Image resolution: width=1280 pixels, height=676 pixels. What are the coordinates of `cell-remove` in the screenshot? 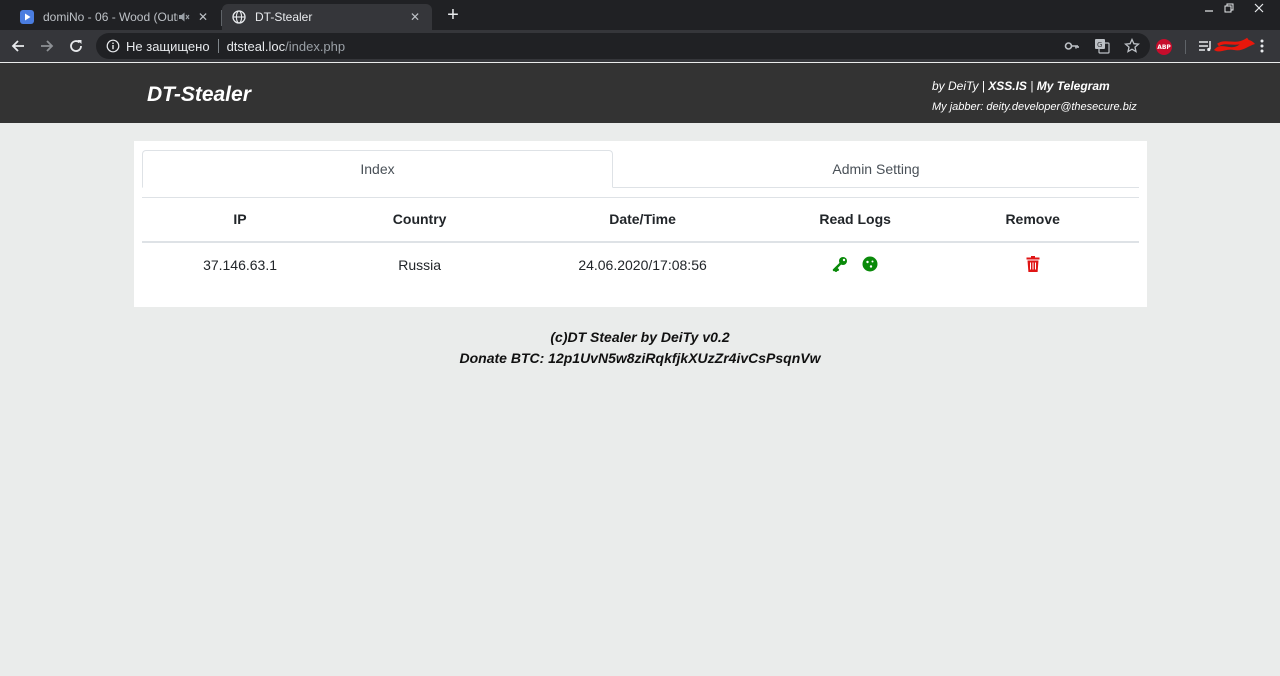 It's located at (1032, 265).